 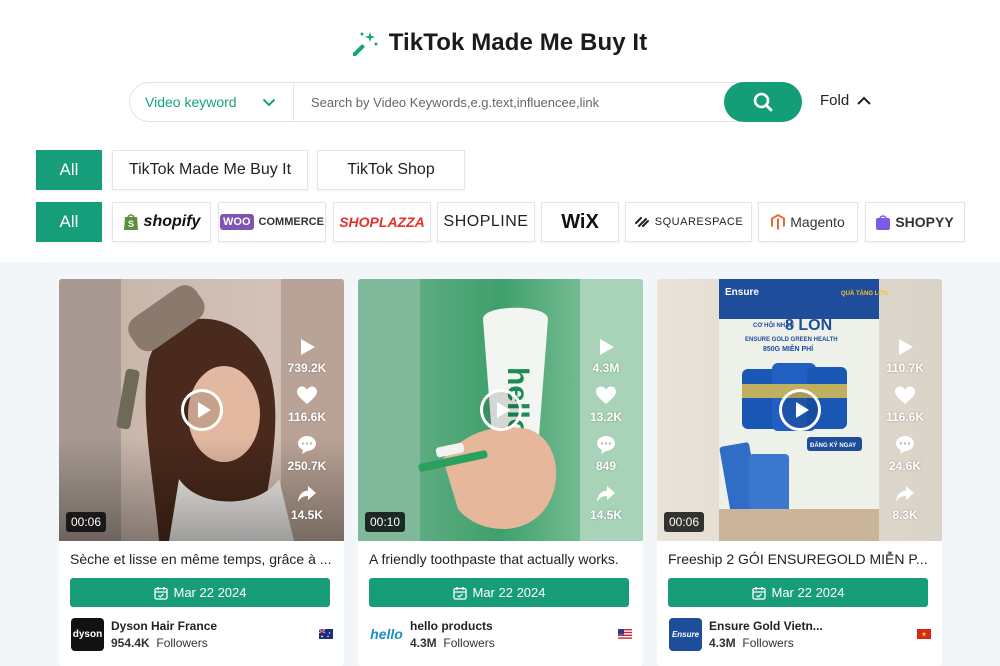 I want to click on category-label: TikTok Shop, so click(x=391, y=169).